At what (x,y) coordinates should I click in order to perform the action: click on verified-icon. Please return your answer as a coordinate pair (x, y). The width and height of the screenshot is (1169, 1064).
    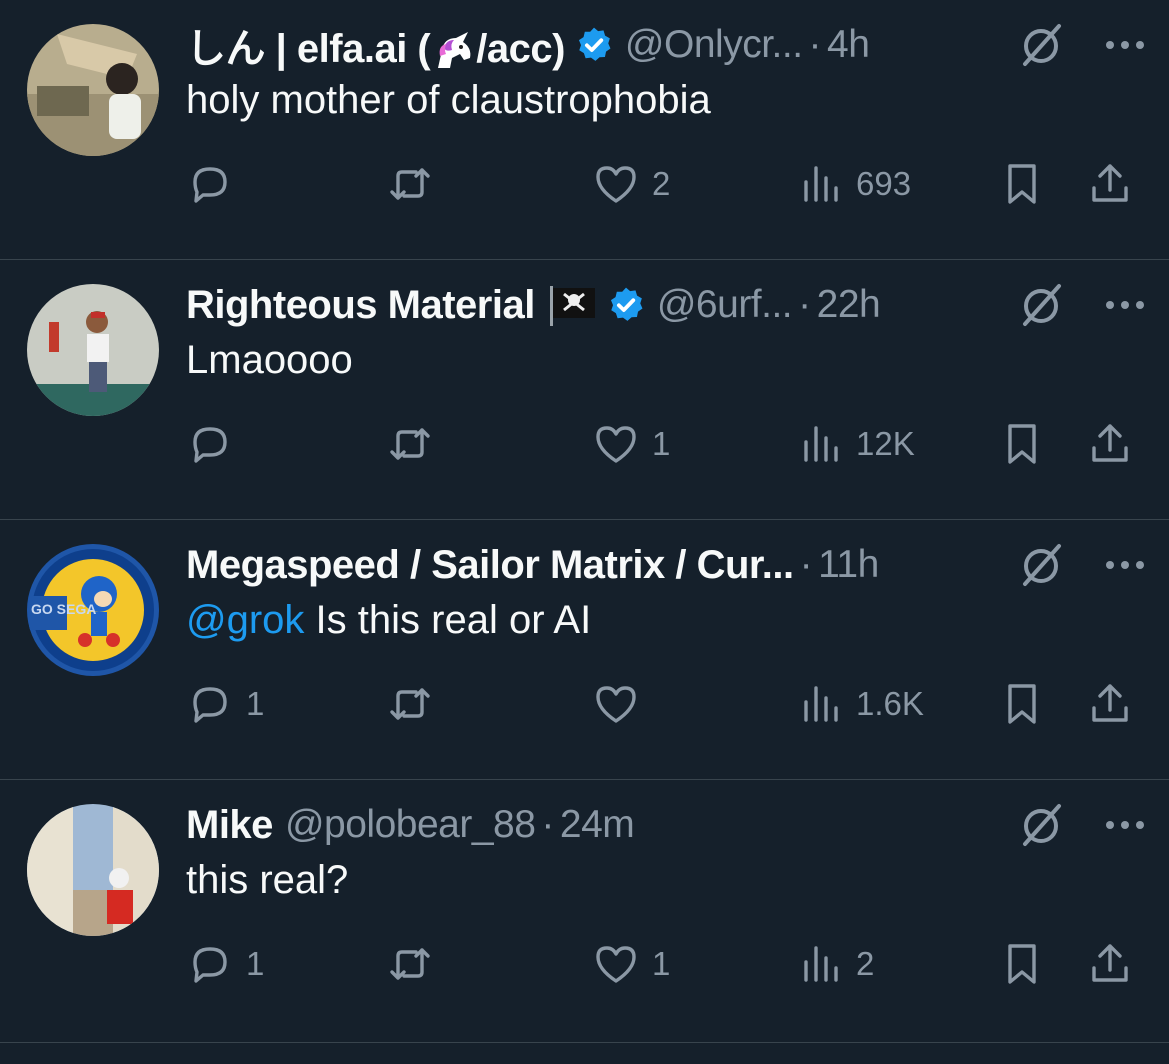
    Looking at the image, I should click on (594, 44).